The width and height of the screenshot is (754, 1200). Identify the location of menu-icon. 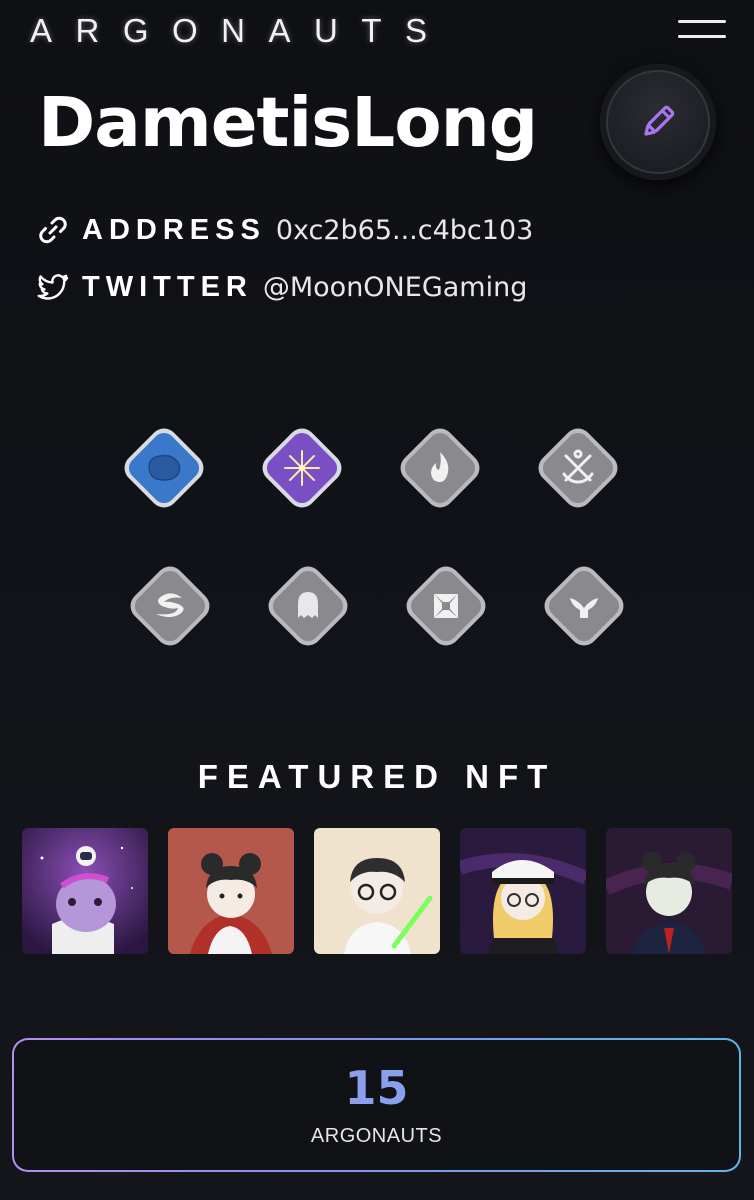
(702, 30).